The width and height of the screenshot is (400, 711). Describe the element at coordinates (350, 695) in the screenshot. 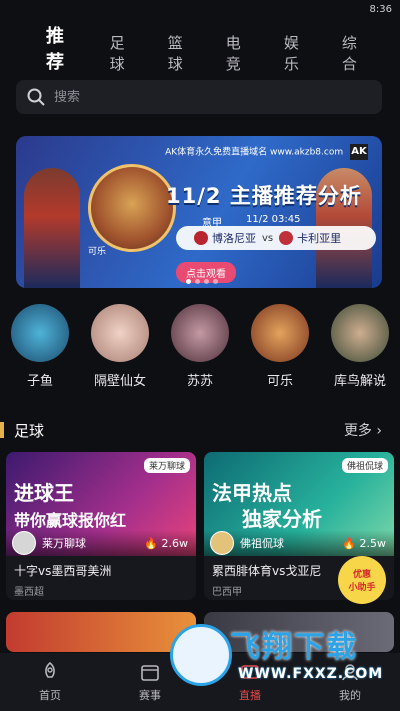

I see `nav-label: 我的` at that location.